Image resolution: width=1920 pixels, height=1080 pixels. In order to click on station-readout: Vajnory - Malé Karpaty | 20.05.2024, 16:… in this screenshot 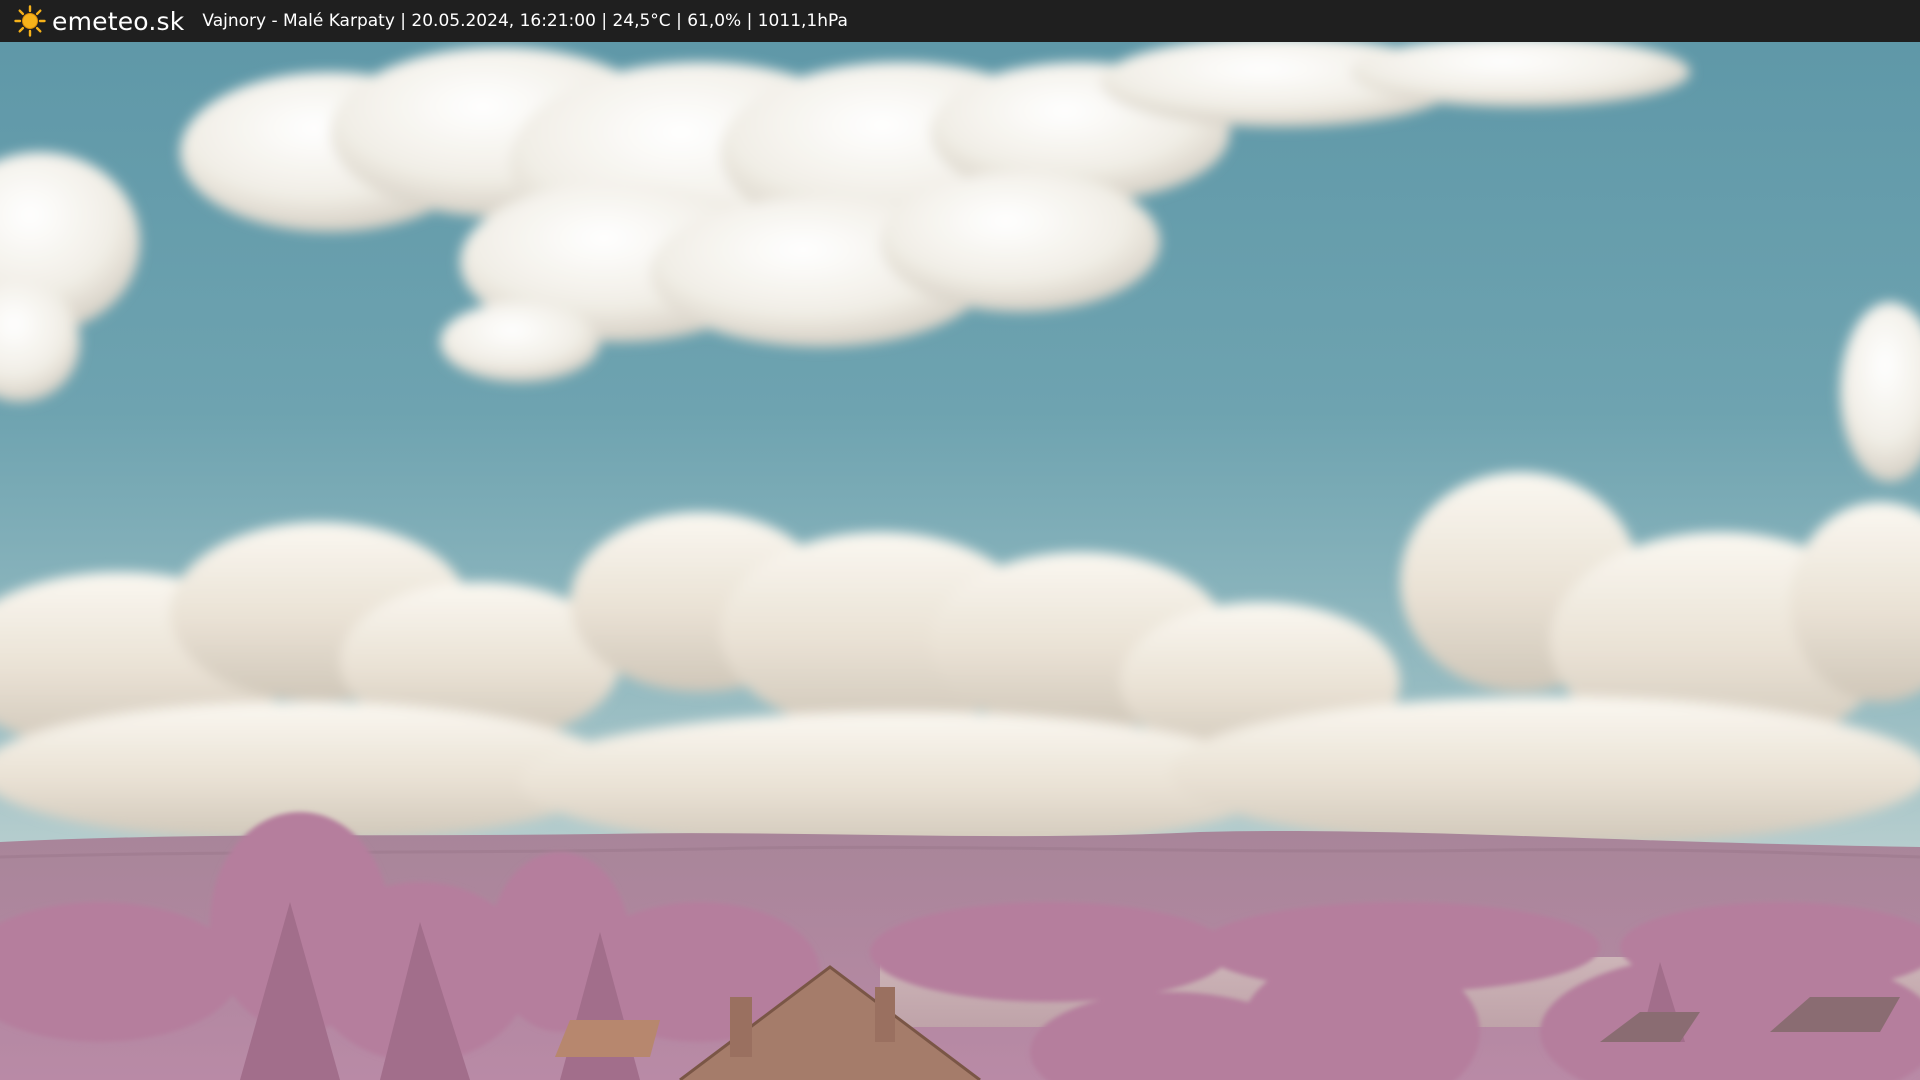, I will do `click(525, 21)`.